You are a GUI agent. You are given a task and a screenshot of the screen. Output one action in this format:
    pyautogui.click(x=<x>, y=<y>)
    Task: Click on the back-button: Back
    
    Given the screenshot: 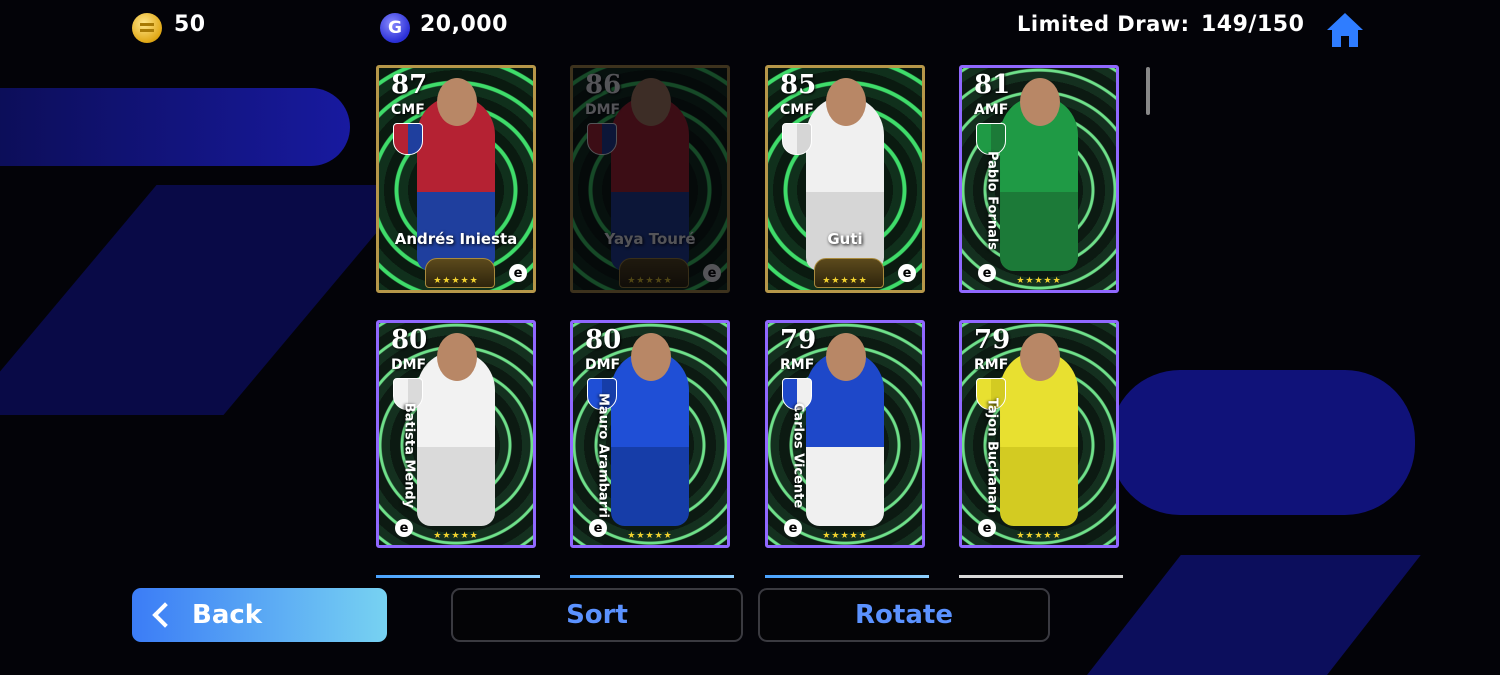 What is the action you would take?
    pyautogui.click(x=259, y=615)
    